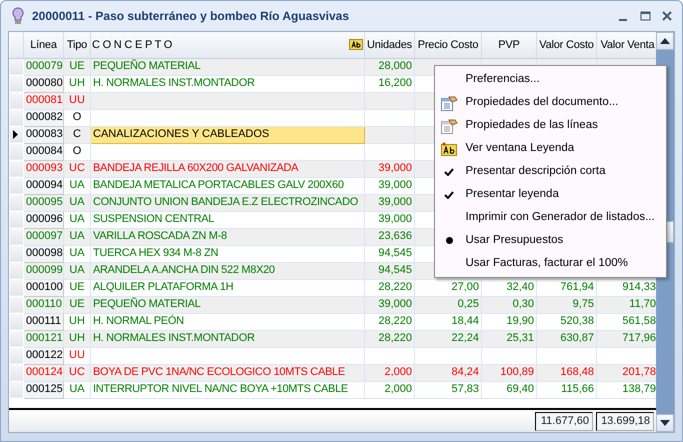  Describe the element at coordinates (44, 45) in the screenshot. I see `column-header: Línea` at that location.